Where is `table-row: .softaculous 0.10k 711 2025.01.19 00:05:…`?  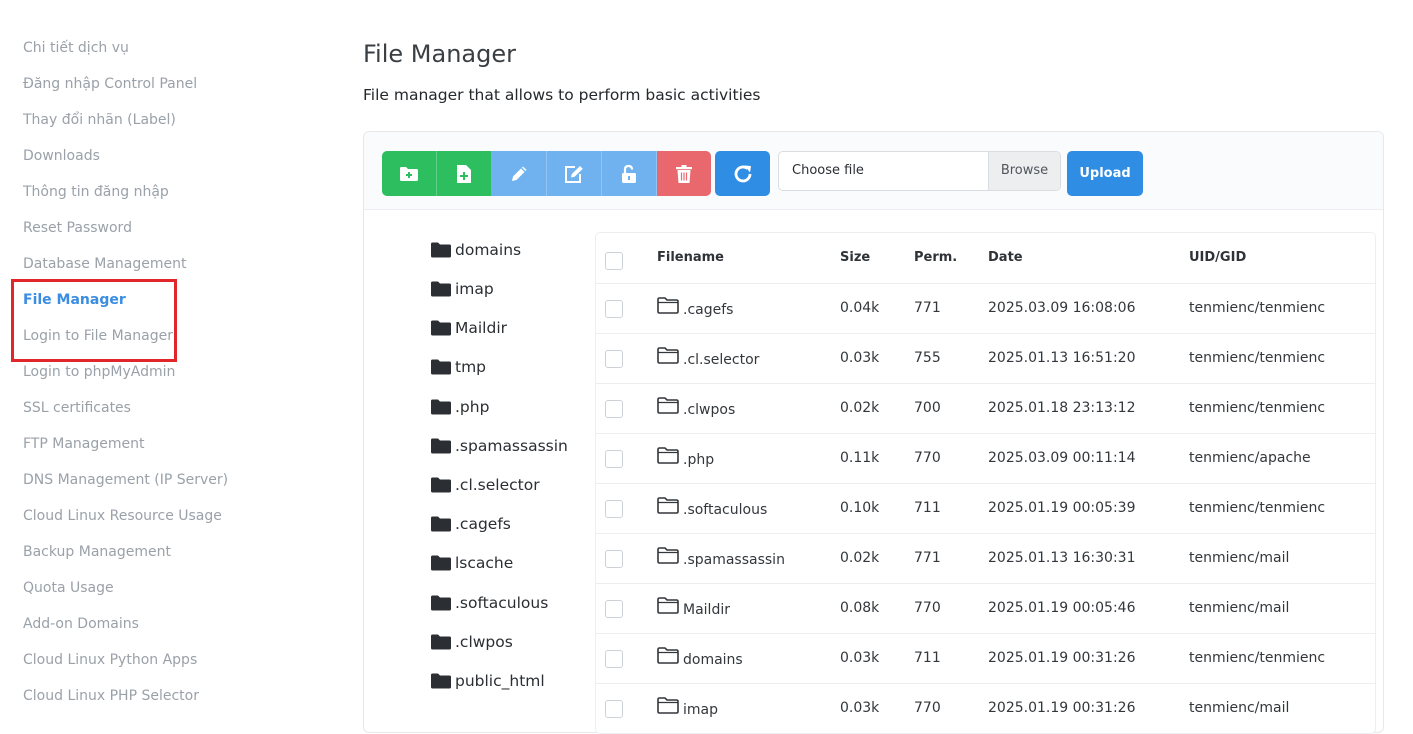 table-row: .softaculous 0.10k 711 2025.01.19 00:05:… is located at coordinates (985, 508).